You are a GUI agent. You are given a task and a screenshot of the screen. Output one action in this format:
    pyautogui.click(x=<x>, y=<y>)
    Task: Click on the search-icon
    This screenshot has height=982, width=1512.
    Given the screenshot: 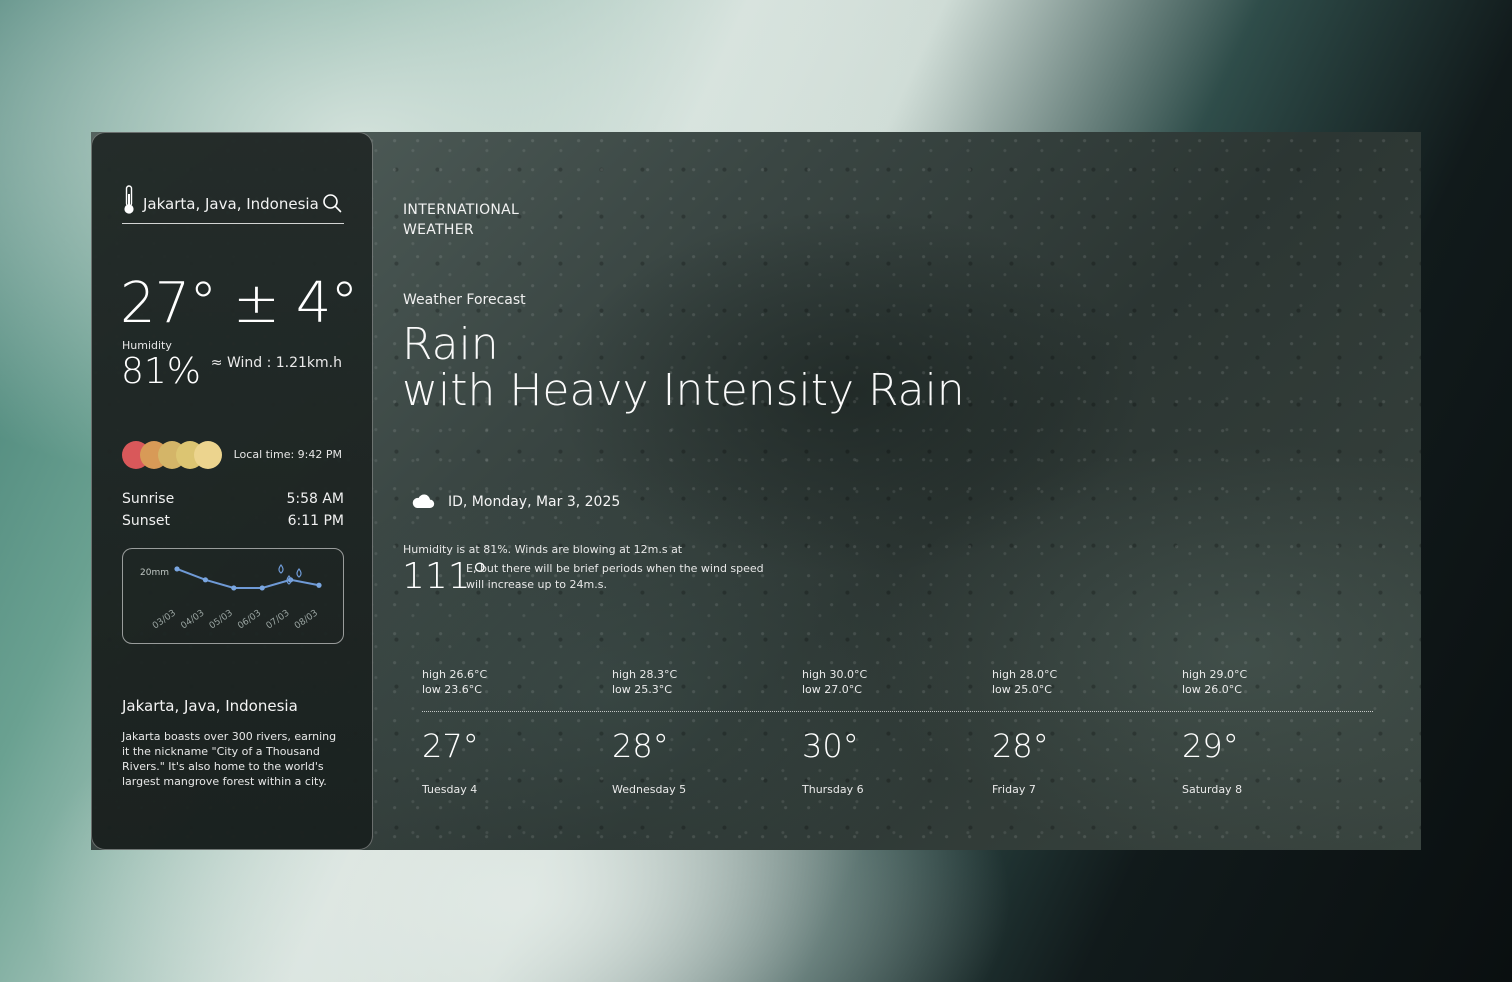 What is the action you would take?
    pyautogui.click(x=332, y=203)
    